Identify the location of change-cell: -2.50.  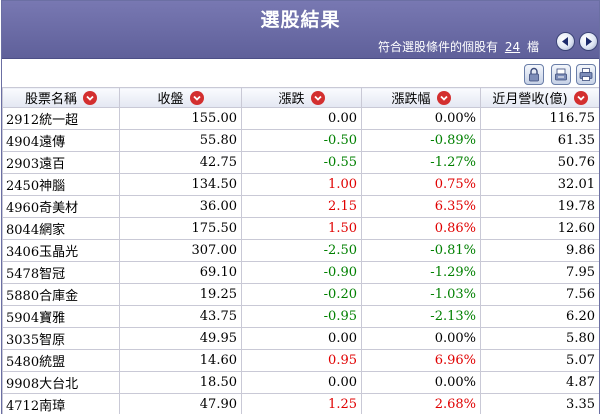
(301, 250).